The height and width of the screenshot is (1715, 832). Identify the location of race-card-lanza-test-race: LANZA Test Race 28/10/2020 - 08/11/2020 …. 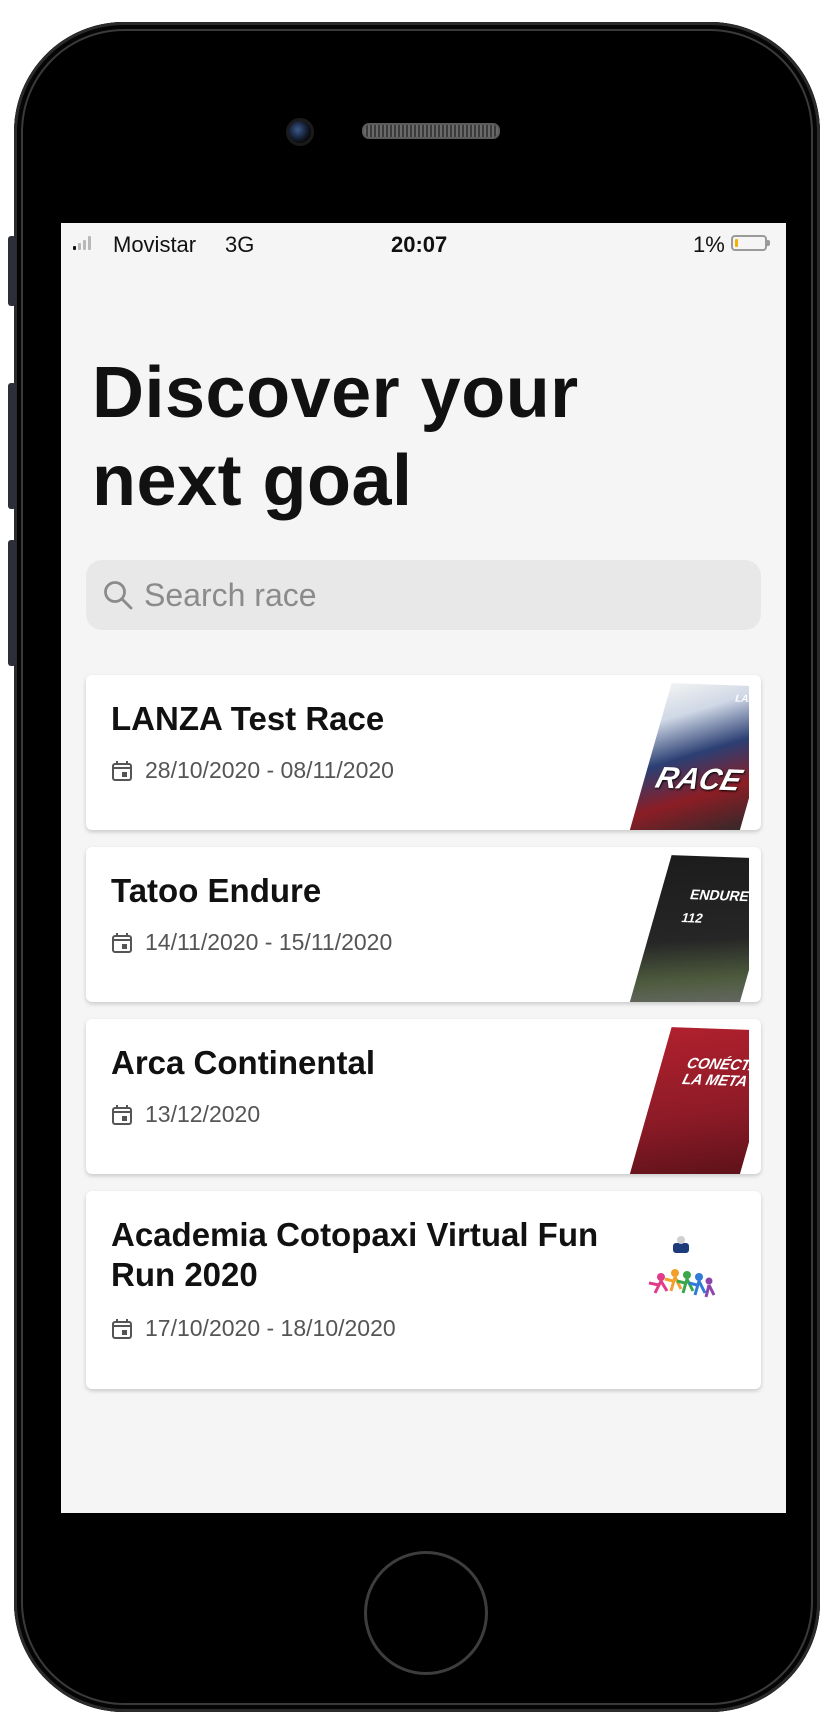
(423, 752).